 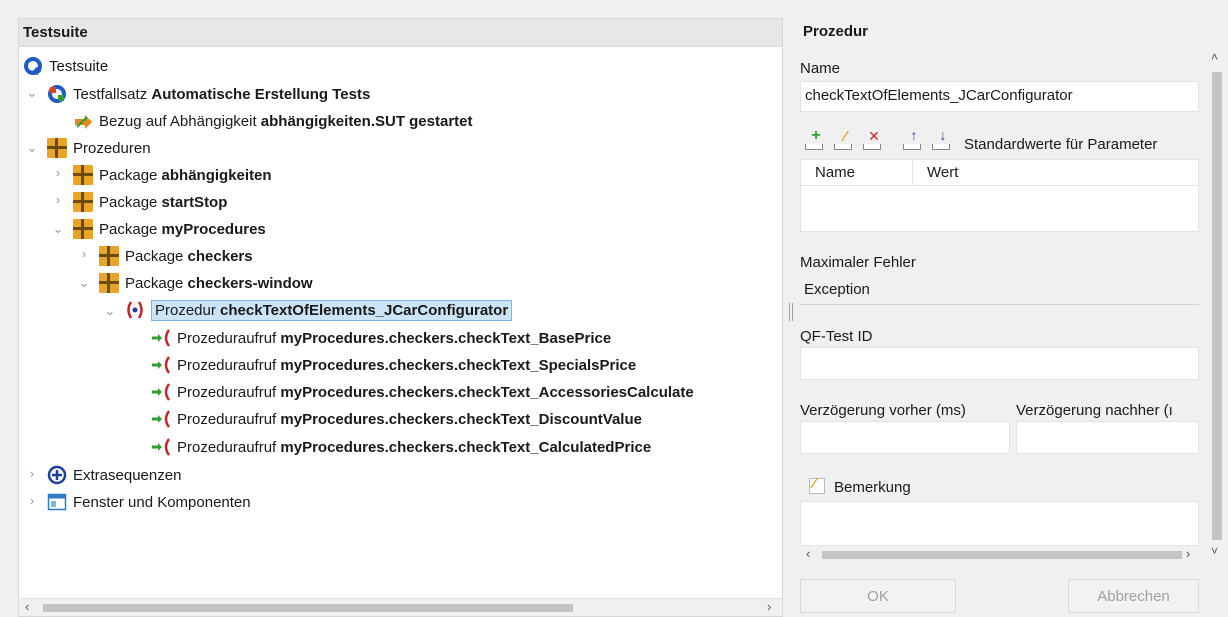 I want to click on tree-horizontal-scrollbar: ‹ ›, so click(x=400, y=607).